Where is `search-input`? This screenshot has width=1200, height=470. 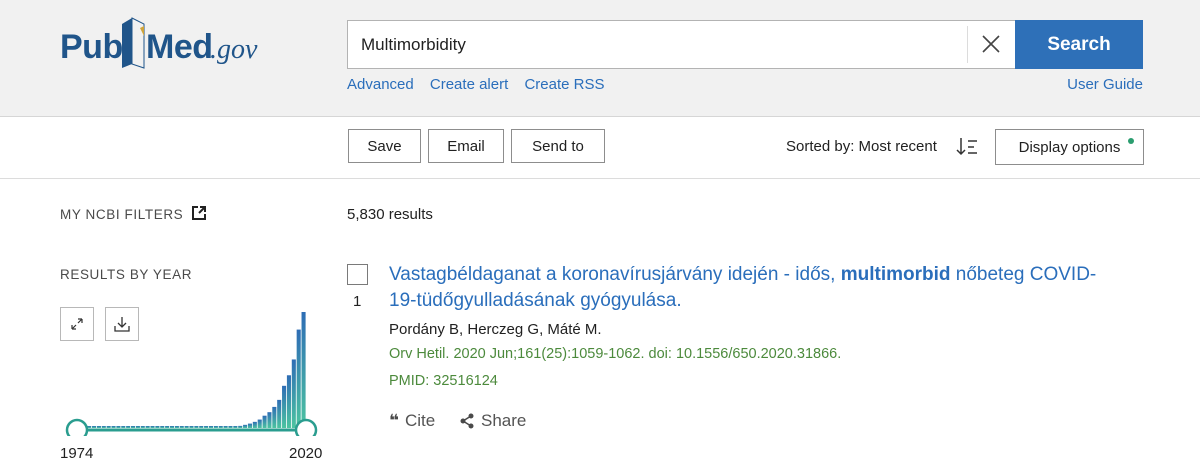 search-input is located at coordinates (658, 44).